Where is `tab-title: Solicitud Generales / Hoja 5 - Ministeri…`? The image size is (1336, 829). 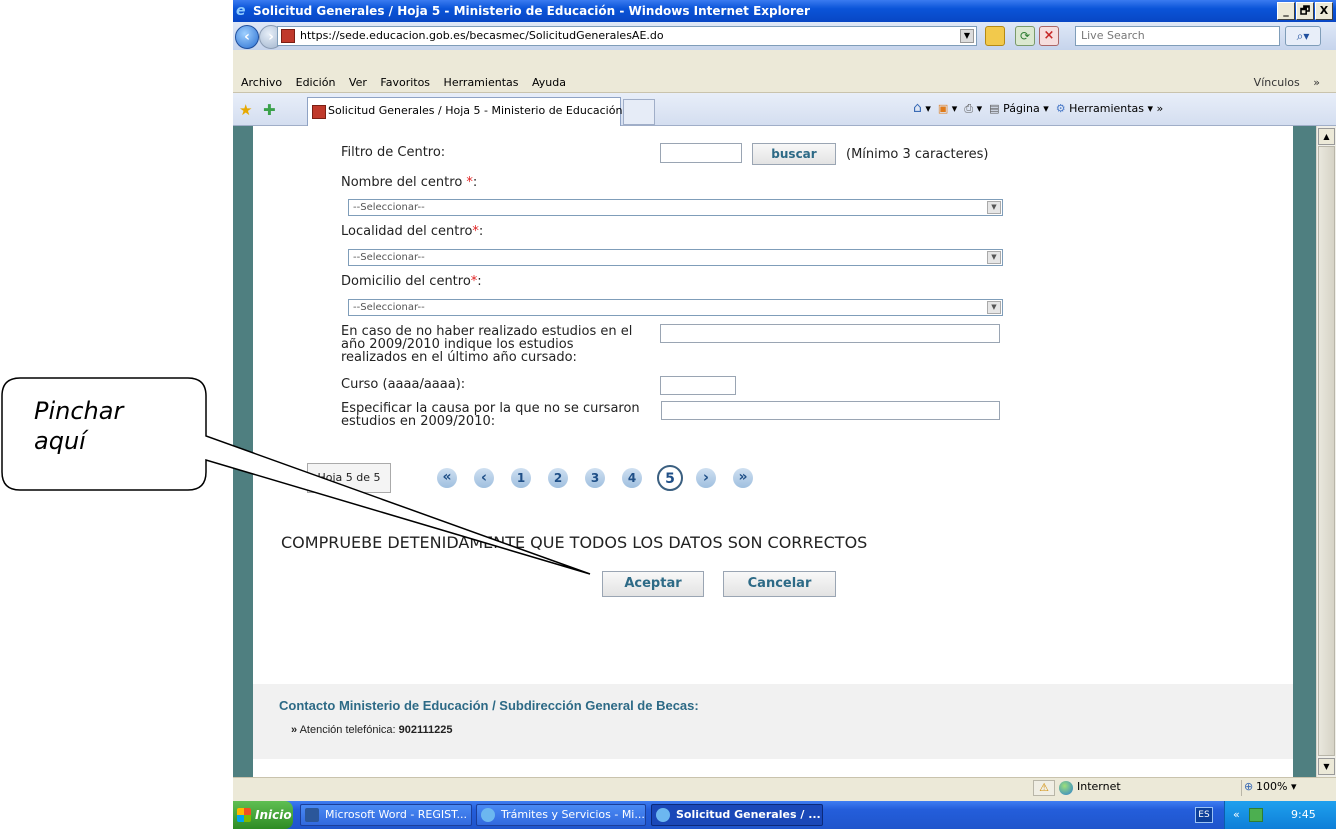
tab-title: Solicitud Generales / Hoja 5 - Ministeri… is located at coordinates (475, 110).